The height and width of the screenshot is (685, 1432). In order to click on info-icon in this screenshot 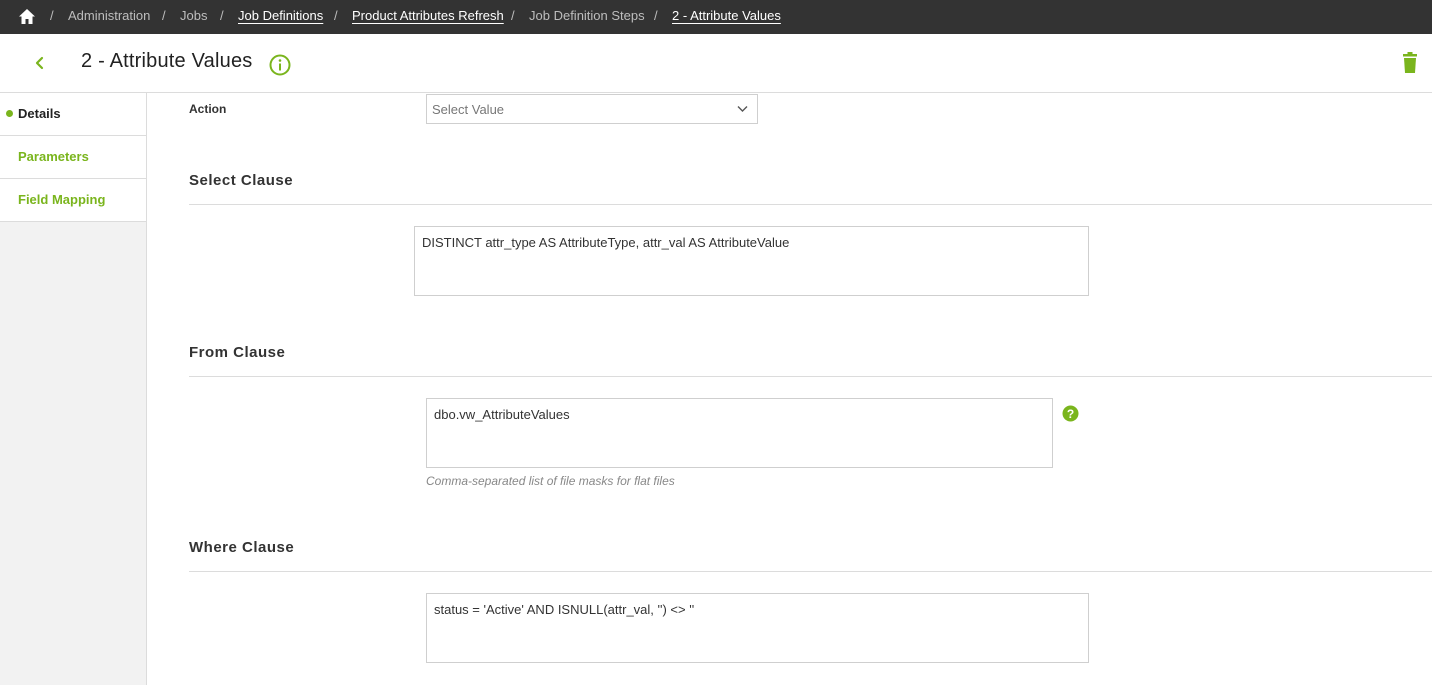, I will do `click(280, 65)`.